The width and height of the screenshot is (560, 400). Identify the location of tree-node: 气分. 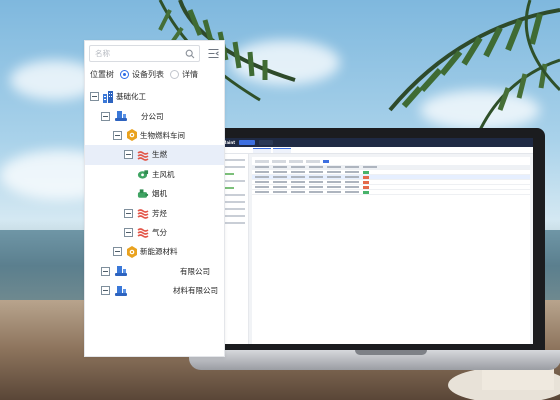
(154, 232).